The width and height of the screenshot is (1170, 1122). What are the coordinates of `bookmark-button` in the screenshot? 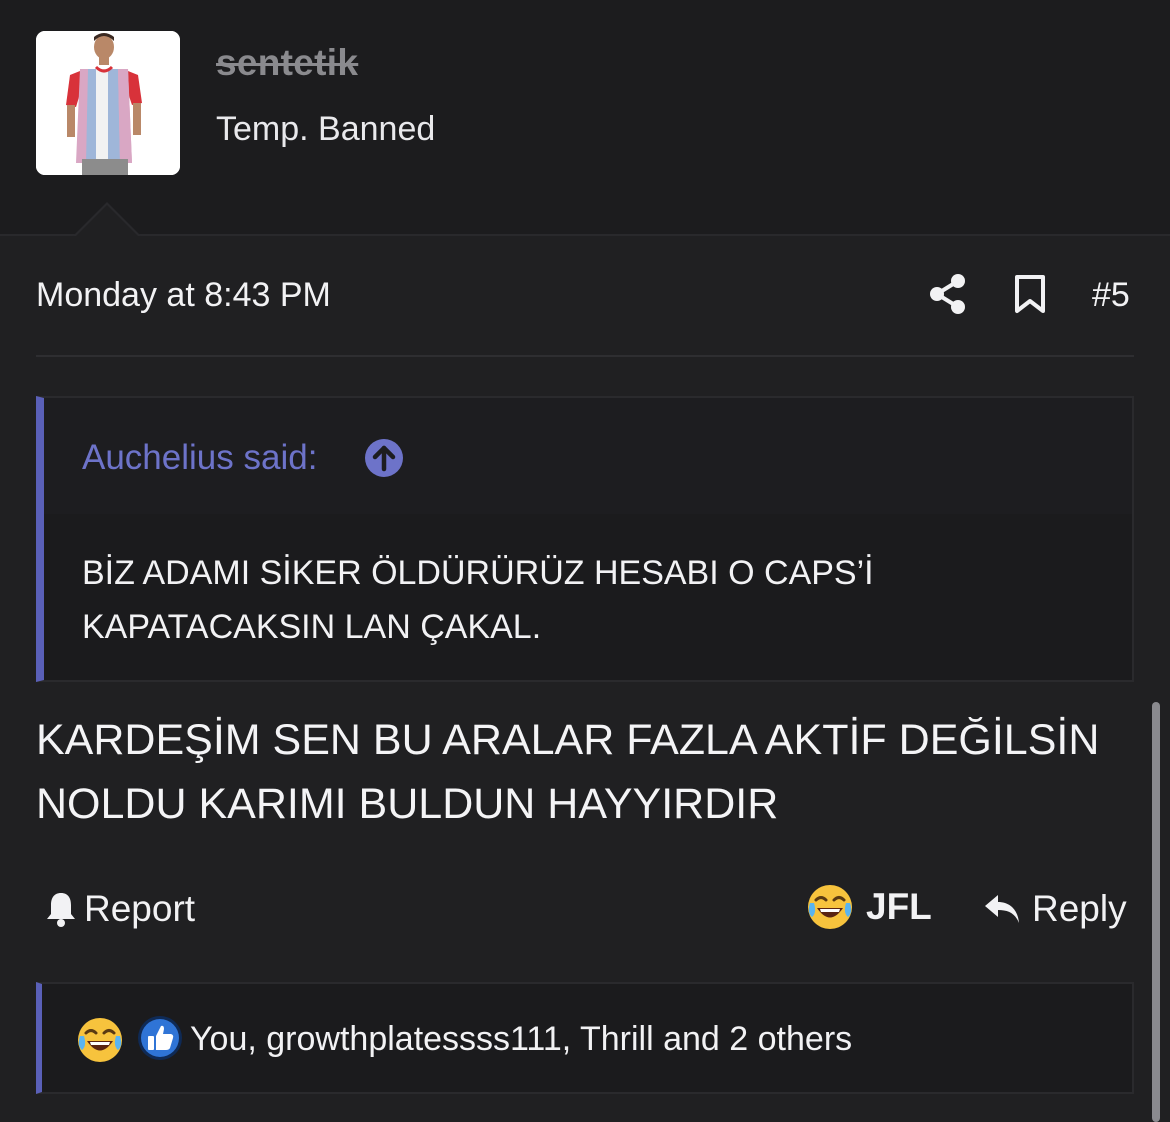 It's located at (1030, 294).